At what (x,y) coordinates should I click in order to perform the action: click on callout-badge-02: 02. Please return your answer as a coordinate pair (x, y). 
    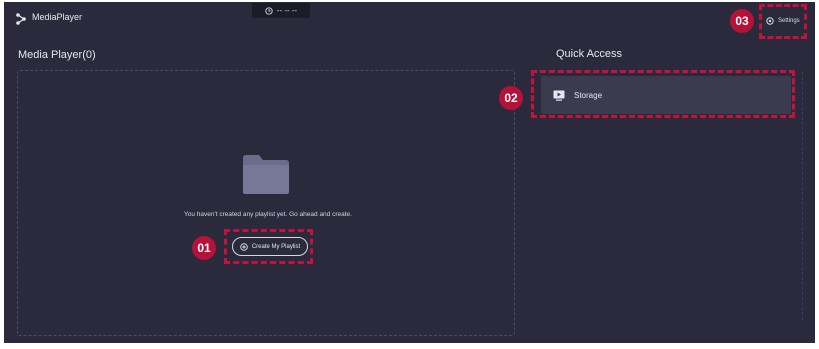
    Looking at the image, I should click on (511, 98).